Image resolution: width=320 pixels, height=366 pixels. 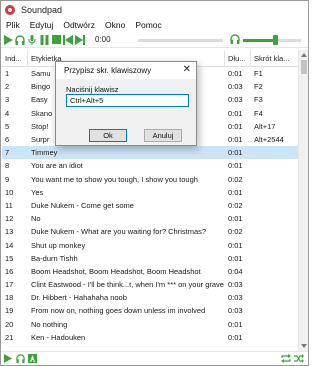 I want to click on table-row: 15 Ba-durn Tishh 0:01, so click(x=150, y=258).